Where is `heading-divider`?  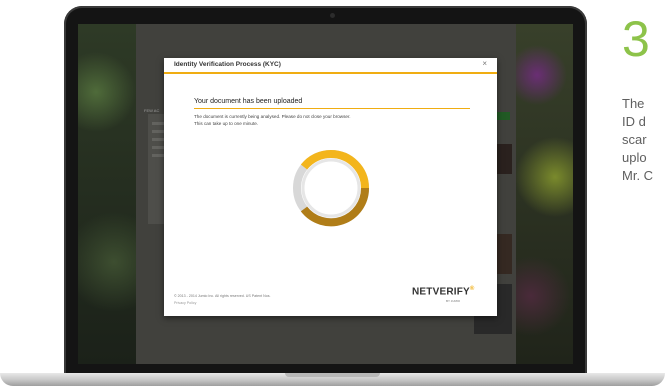 heading-divider is located at coordinates (332, 108).